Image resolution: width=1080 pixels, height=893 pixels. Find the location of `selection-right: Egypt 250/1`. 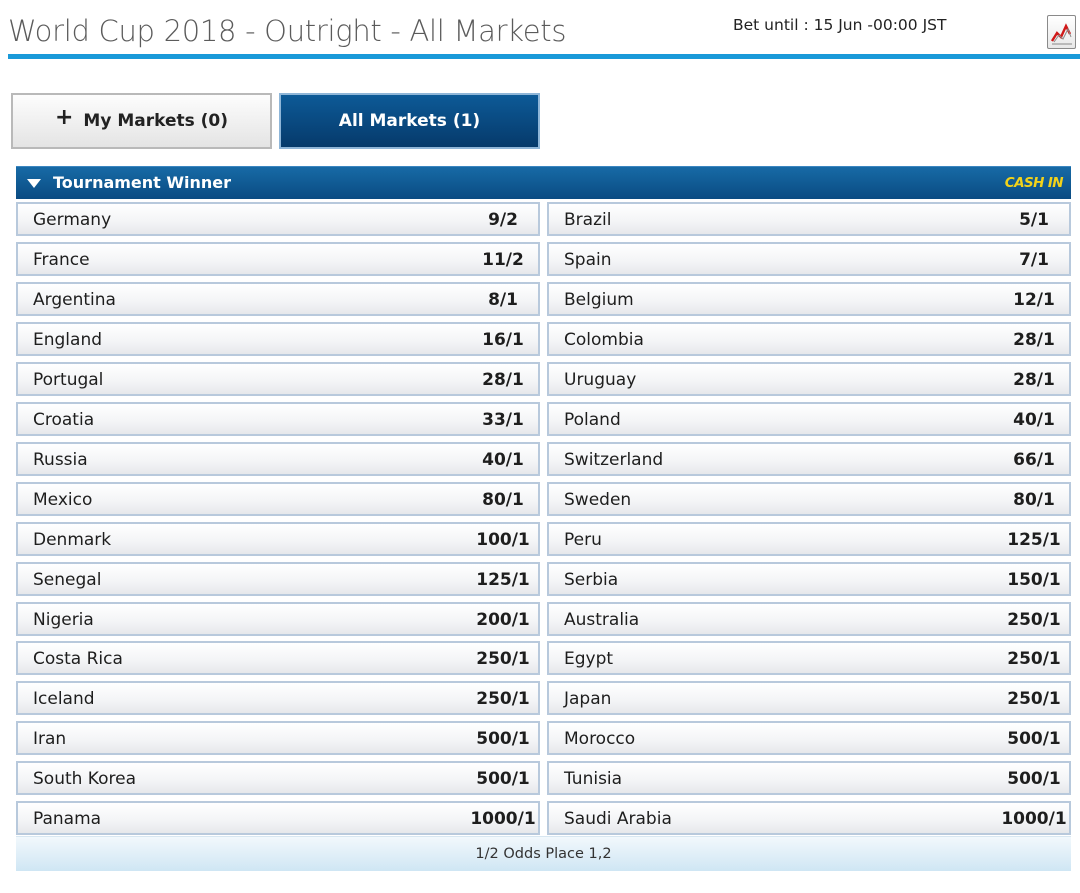

selection-right: Egypt 250/1 is located at coordinates (809, 658).